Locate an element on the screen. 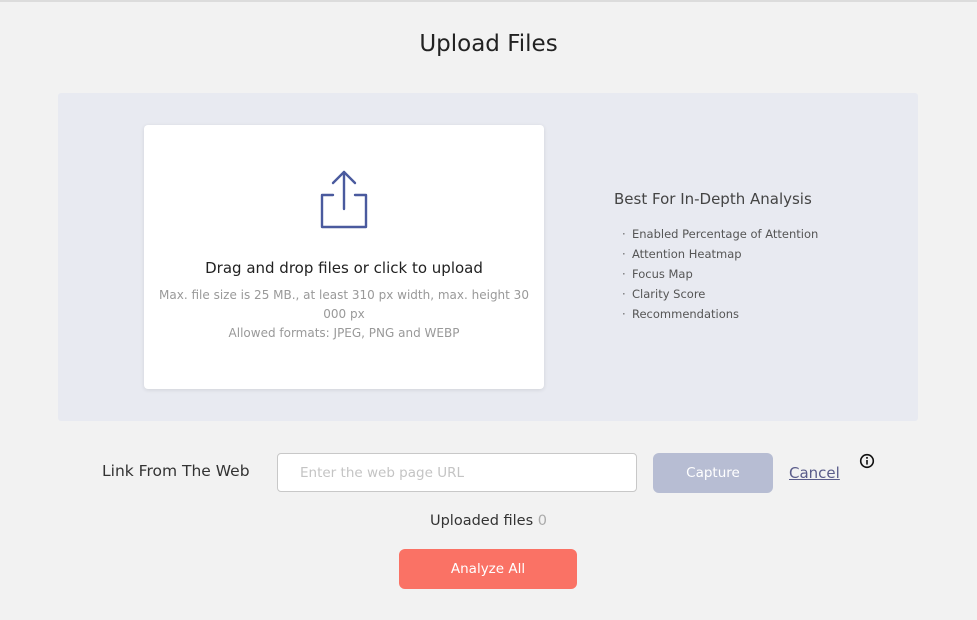 This screenshot has height=620, width=977. feature-item: · Focus Map is located at coordinates (720, 276).